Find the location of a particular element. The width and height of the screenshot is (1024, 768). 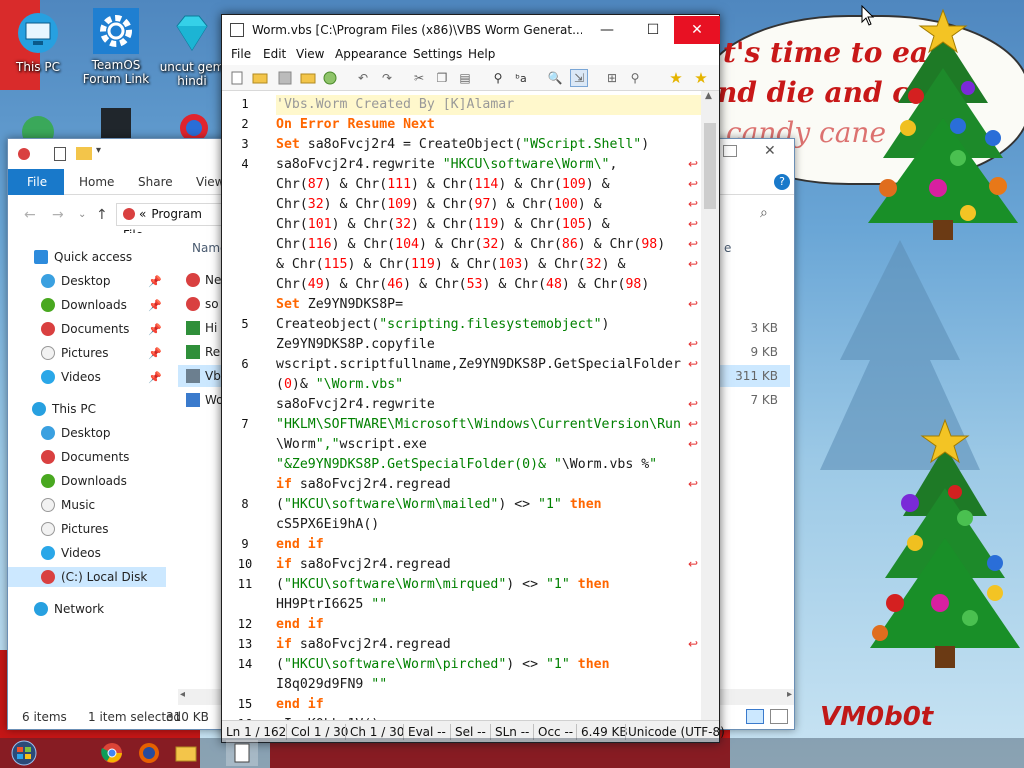

file-row: Re is located at coordinates (203, 352).